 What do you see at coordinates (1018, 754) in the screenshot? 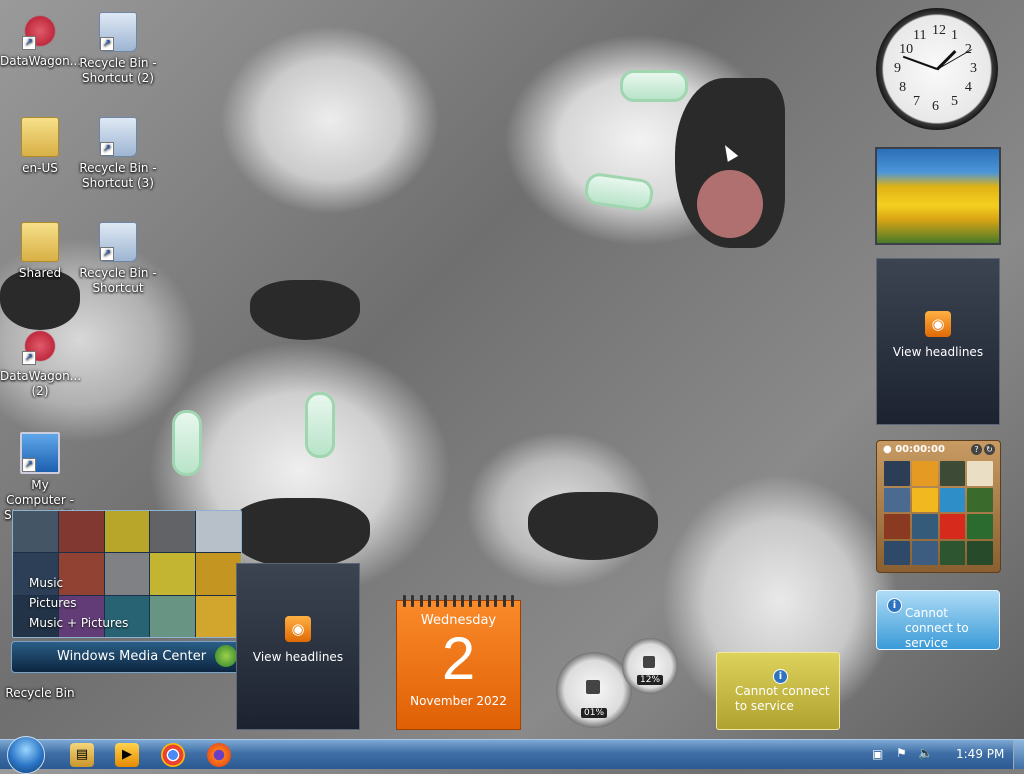
I see `show-desktop-button` at bounding box center [1018, 754].